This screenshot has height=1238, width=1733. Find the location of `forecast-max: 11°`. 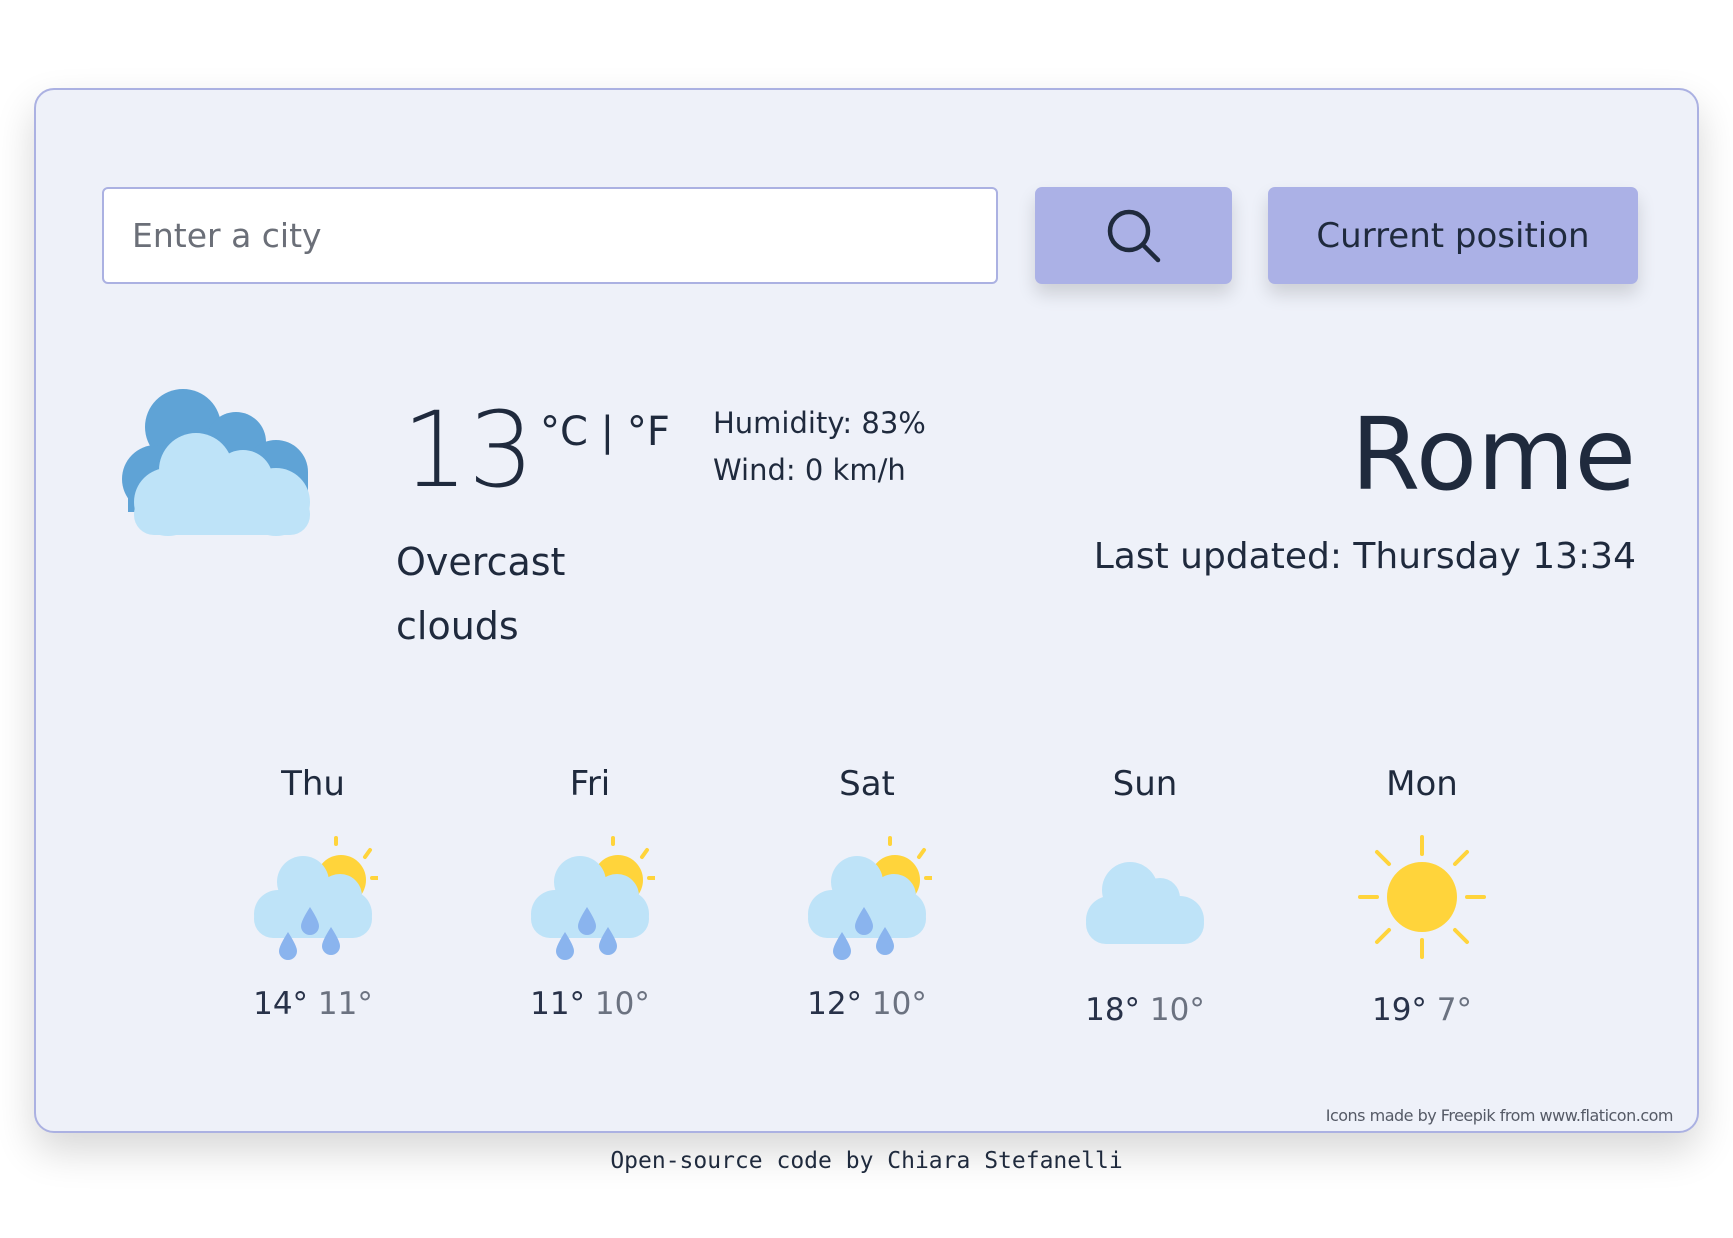

forecast-max: 11° is located at coordinates (558, 1004).